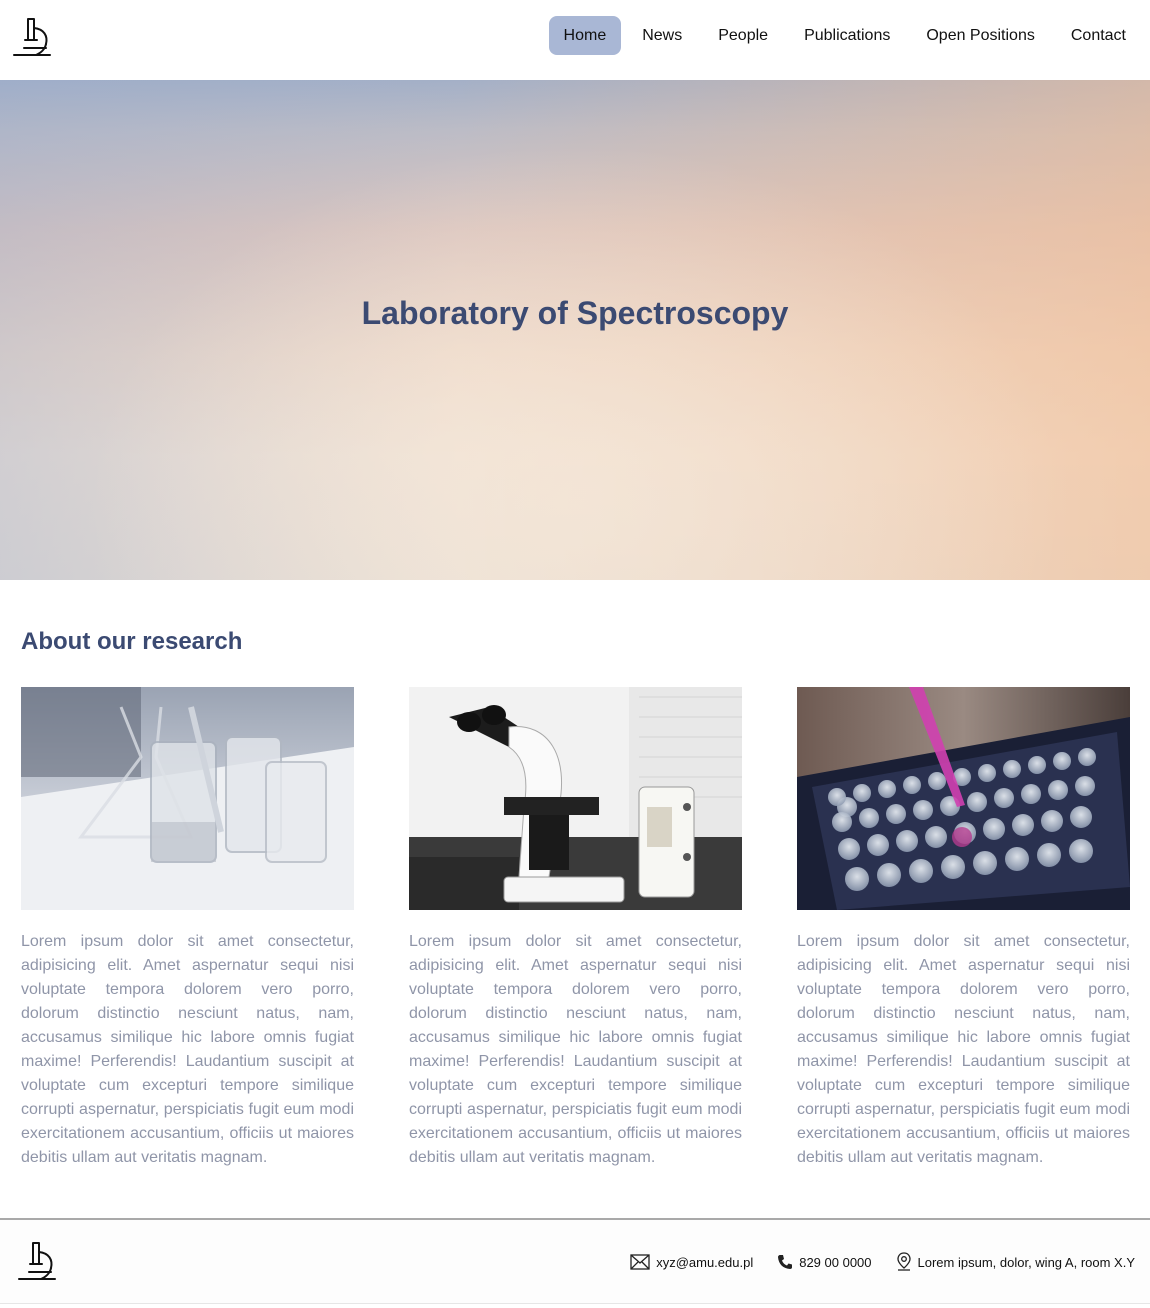  Describe the element at coordinates (575, 313) in the screenshot. I see `hero-title: Laboratory of Spectroscopy` at that location.